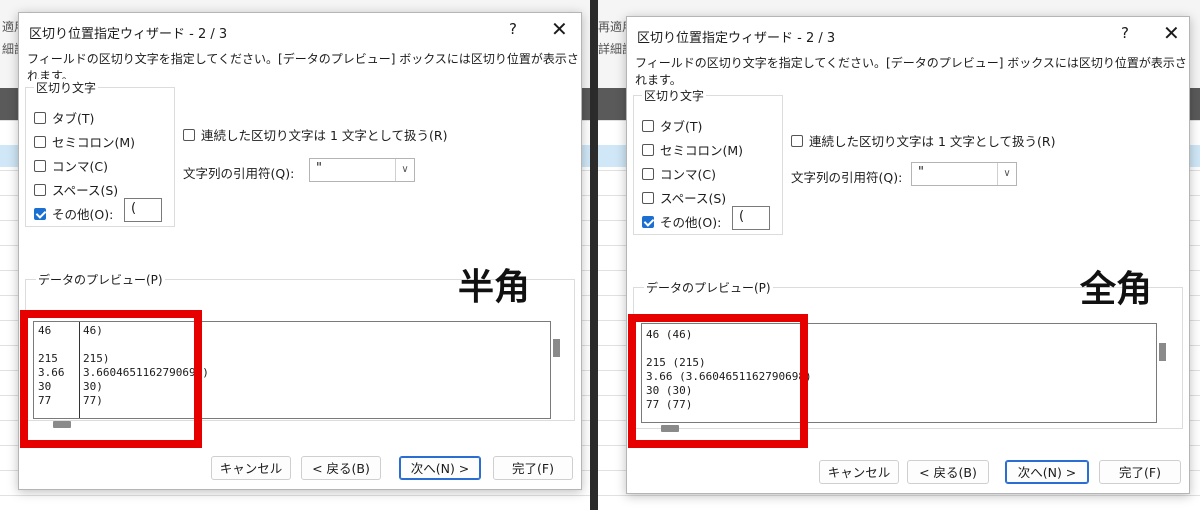  I want to click on annotation-label: 全角, so click(1116, 289).